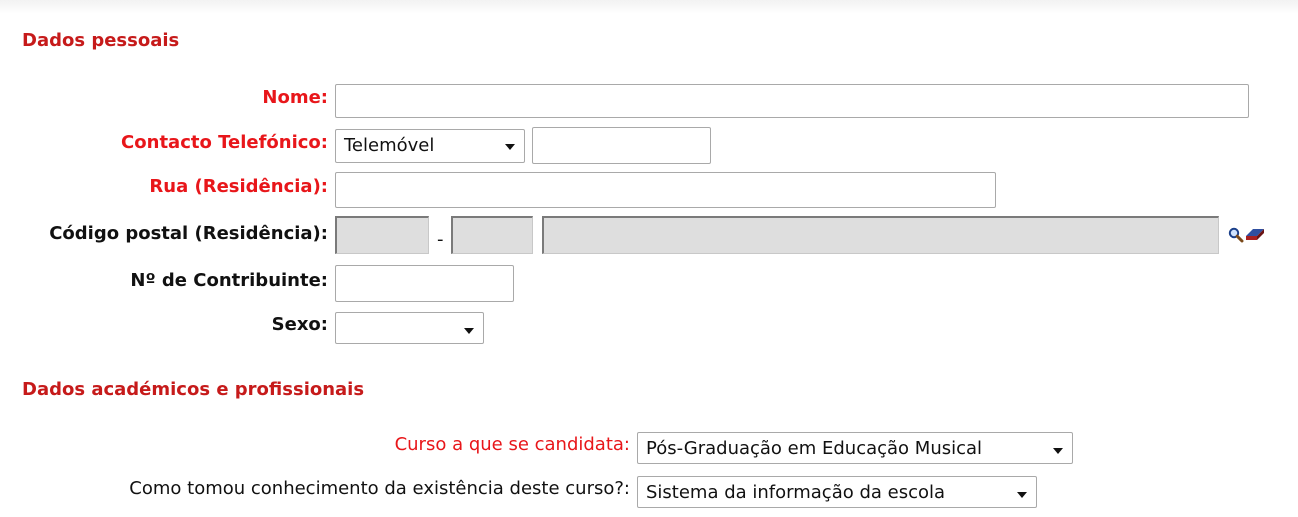  I want to click on postal-code-part2-input, so click(492, 235).